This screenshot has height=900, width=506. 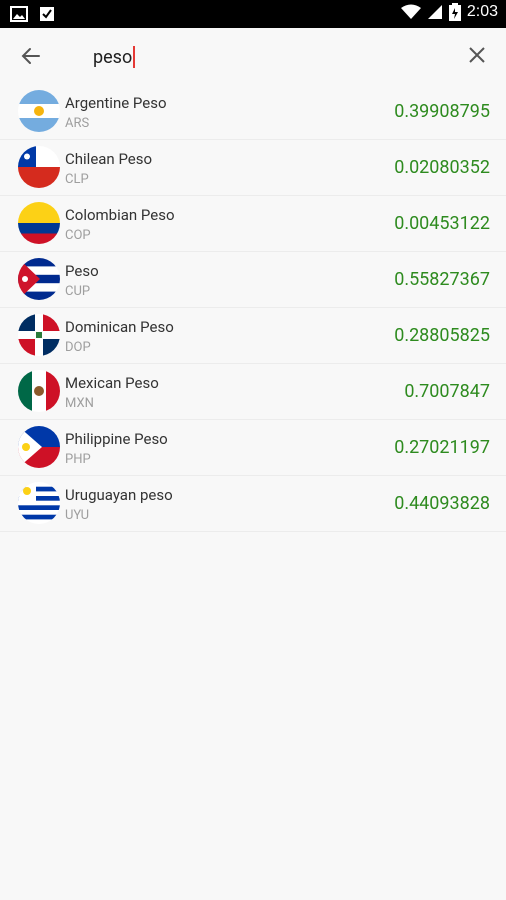 I want to click on currency-code: CLP, so click(x=77, y=179).